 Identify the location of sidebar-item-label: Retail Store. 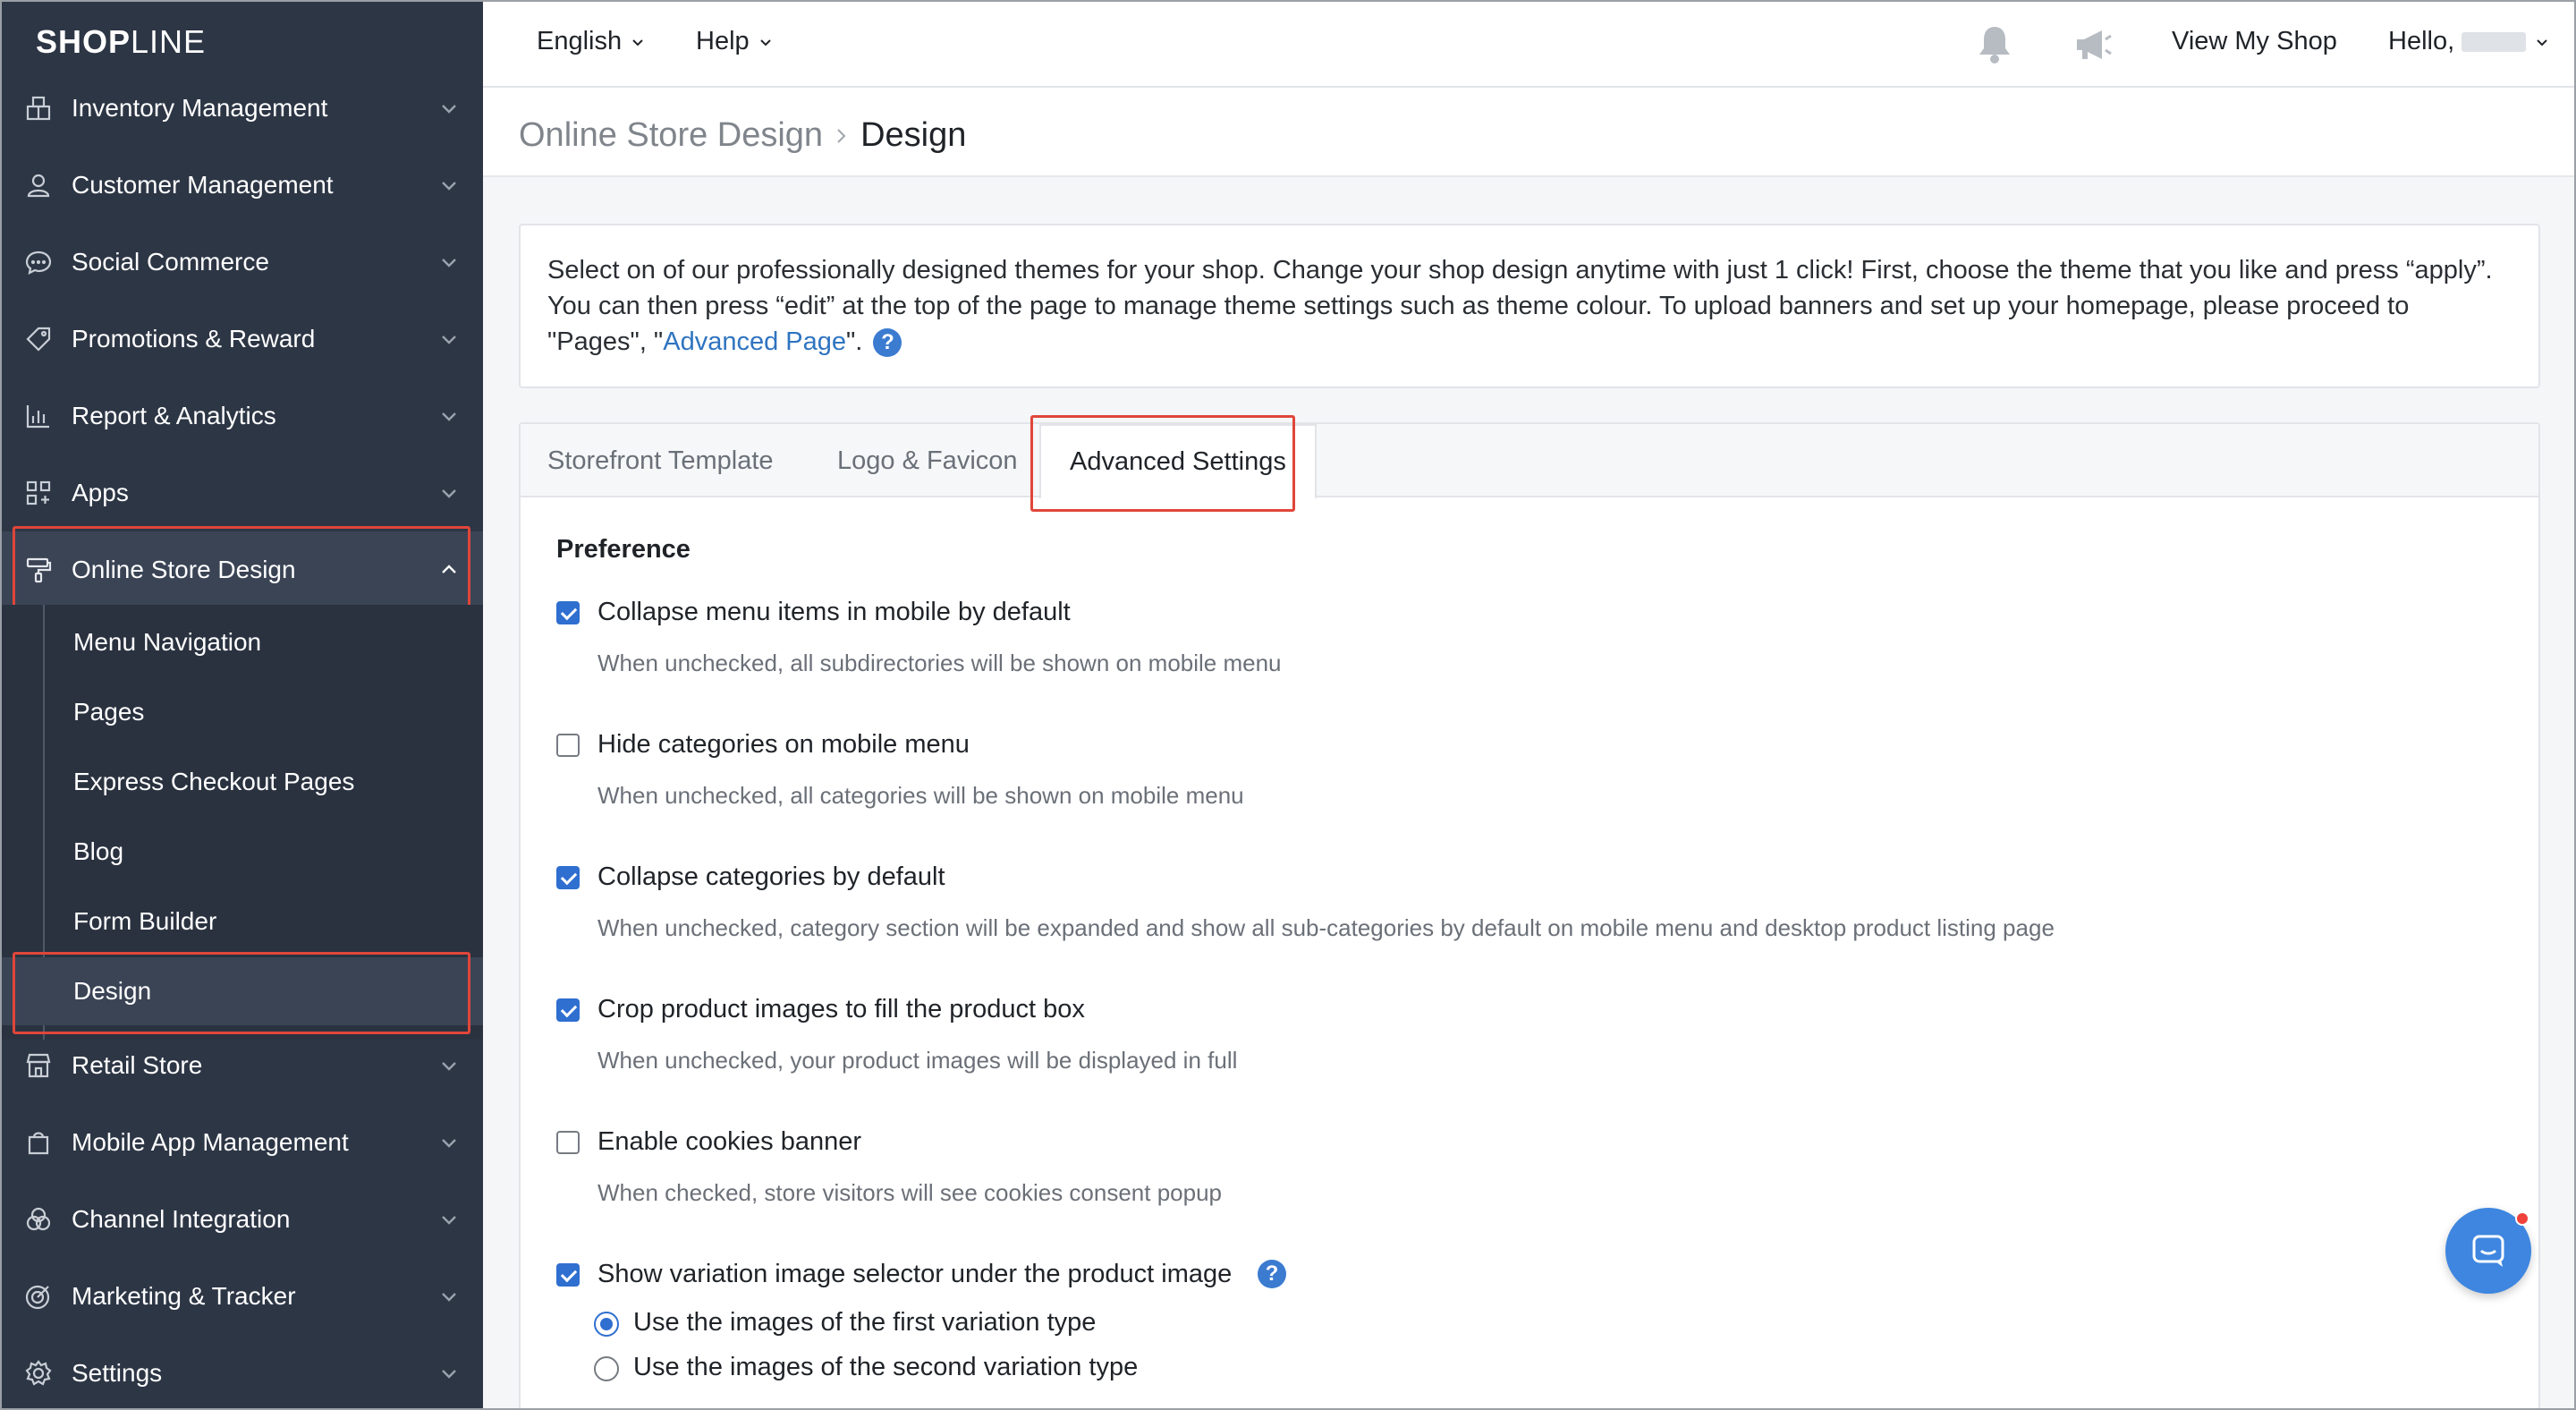
(137, 1065).